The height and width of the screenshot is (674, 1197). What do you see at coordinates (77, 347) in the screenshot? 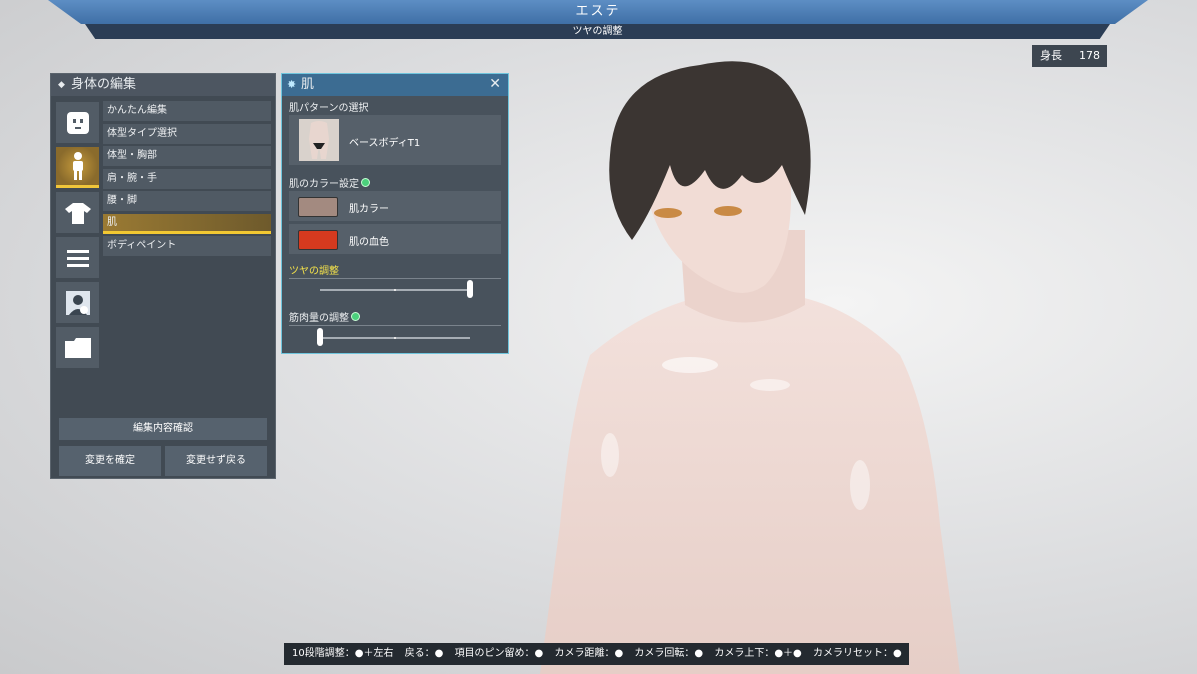
I see `folder-icon` at bounding box center [77, 347].